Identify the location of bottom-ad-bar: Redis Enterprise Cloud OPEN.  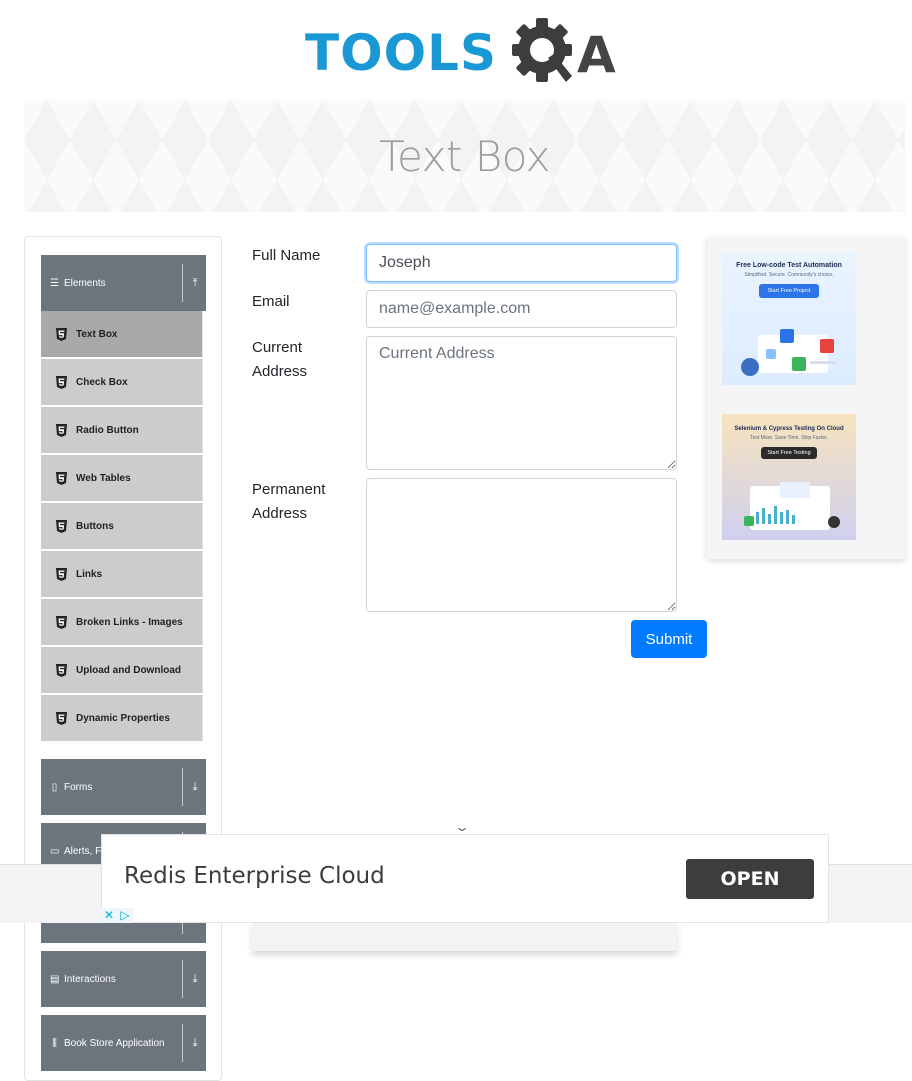
(465, 878).